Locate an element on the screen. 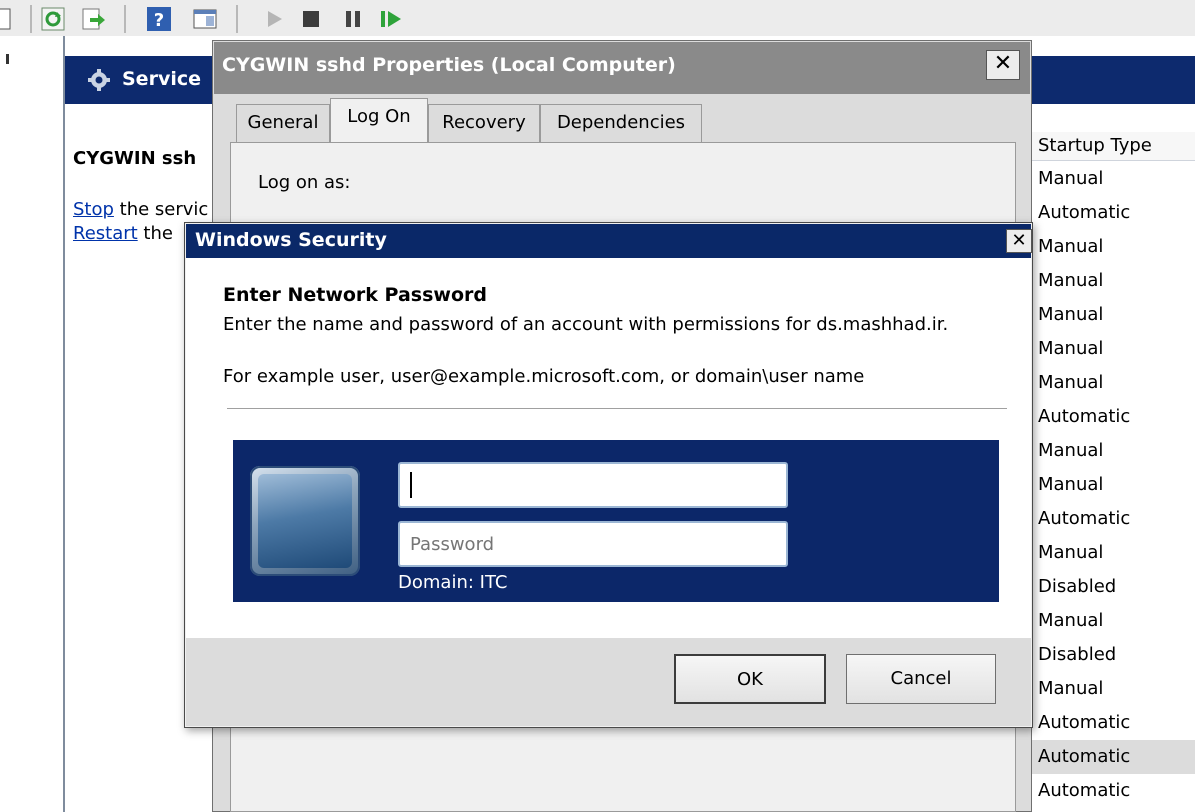 The image size is (1195, 812). cancel-button: Cancel is located at coordinates (921, 679).